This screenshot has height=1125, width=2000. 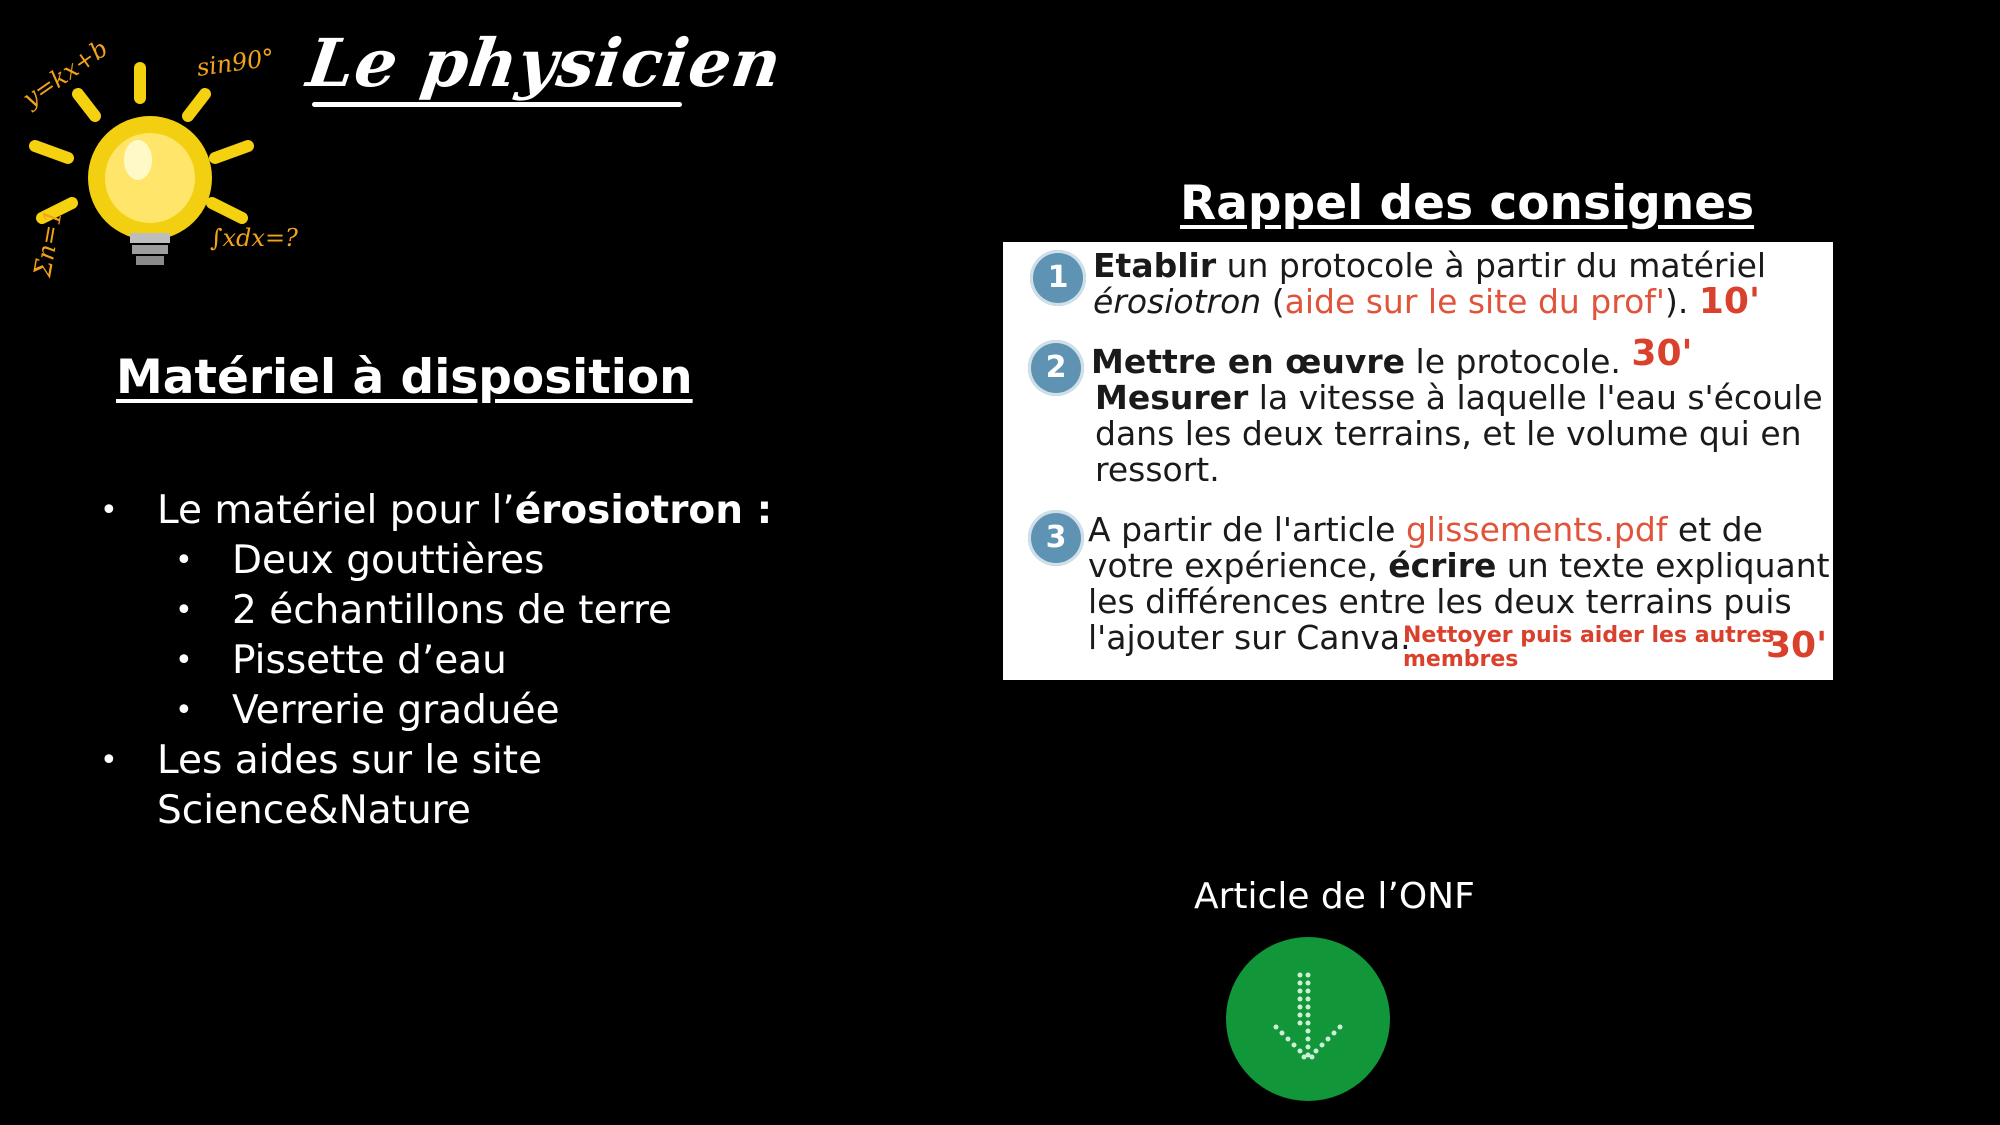 What do you see at coordinates (404, 377) in the screenshot?
I see `materiel-title: Matériel à disposition` at bounding box center [404, 377].